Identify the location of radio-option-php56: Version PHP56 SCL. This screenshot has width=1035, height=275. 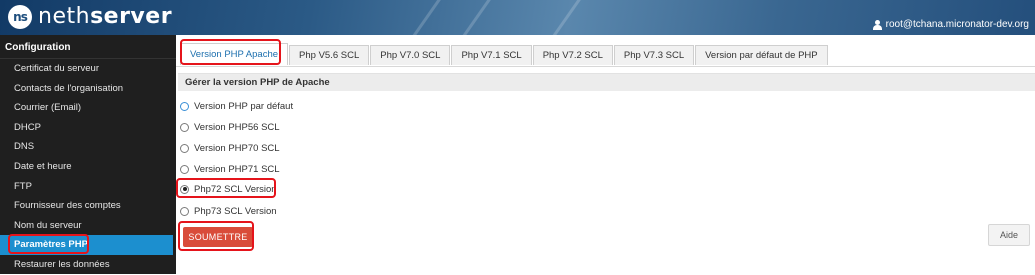
(230, 127).